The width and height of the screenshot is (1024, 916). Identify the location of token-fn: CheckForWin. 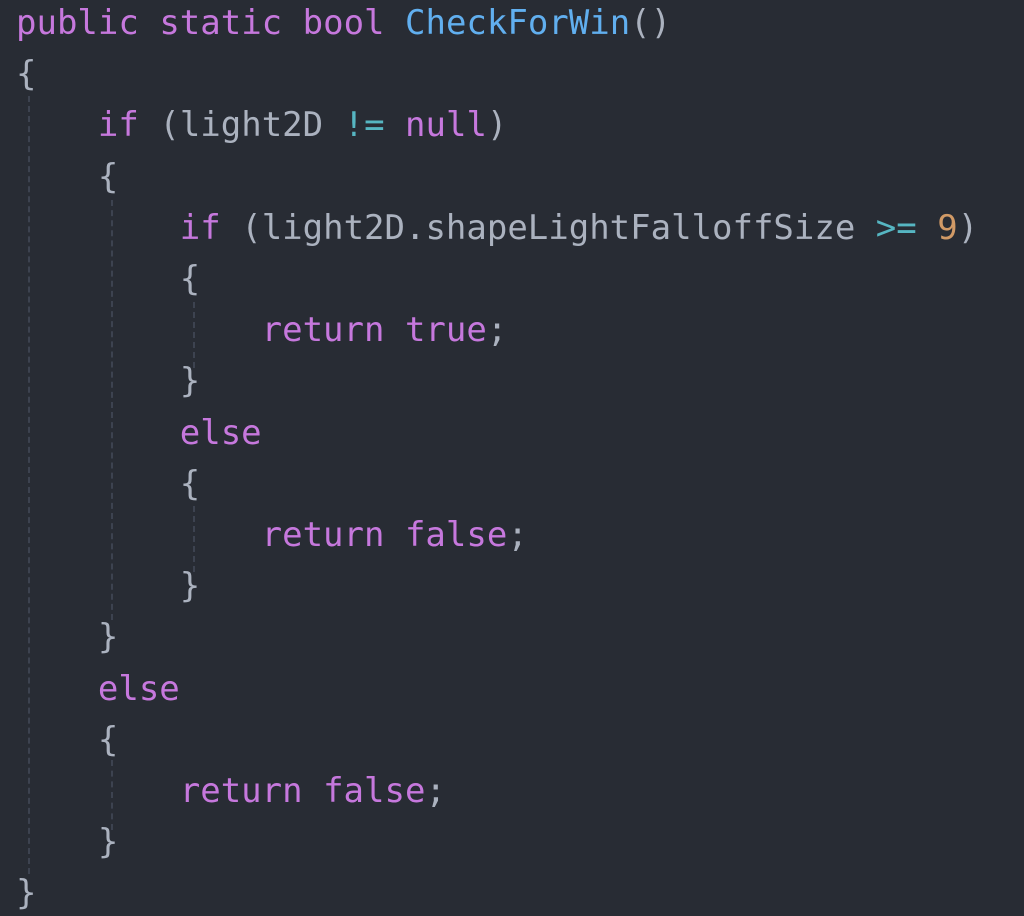
(518, 23).